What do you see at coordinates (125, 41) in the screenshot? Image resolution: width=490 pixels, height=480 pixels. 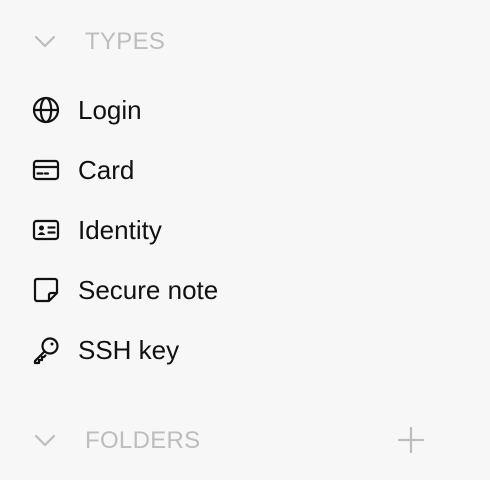 I see `types-section-title: TYPES` at bounding box center [125, 41].